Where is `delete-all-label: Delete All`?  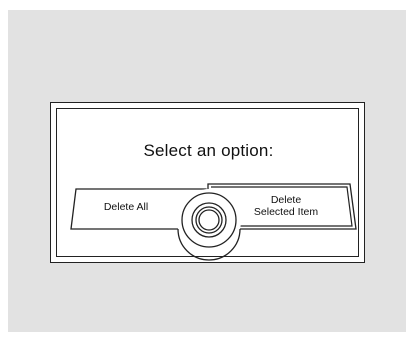 delete-all-label: Delete All is located at coordinates (126, 207).